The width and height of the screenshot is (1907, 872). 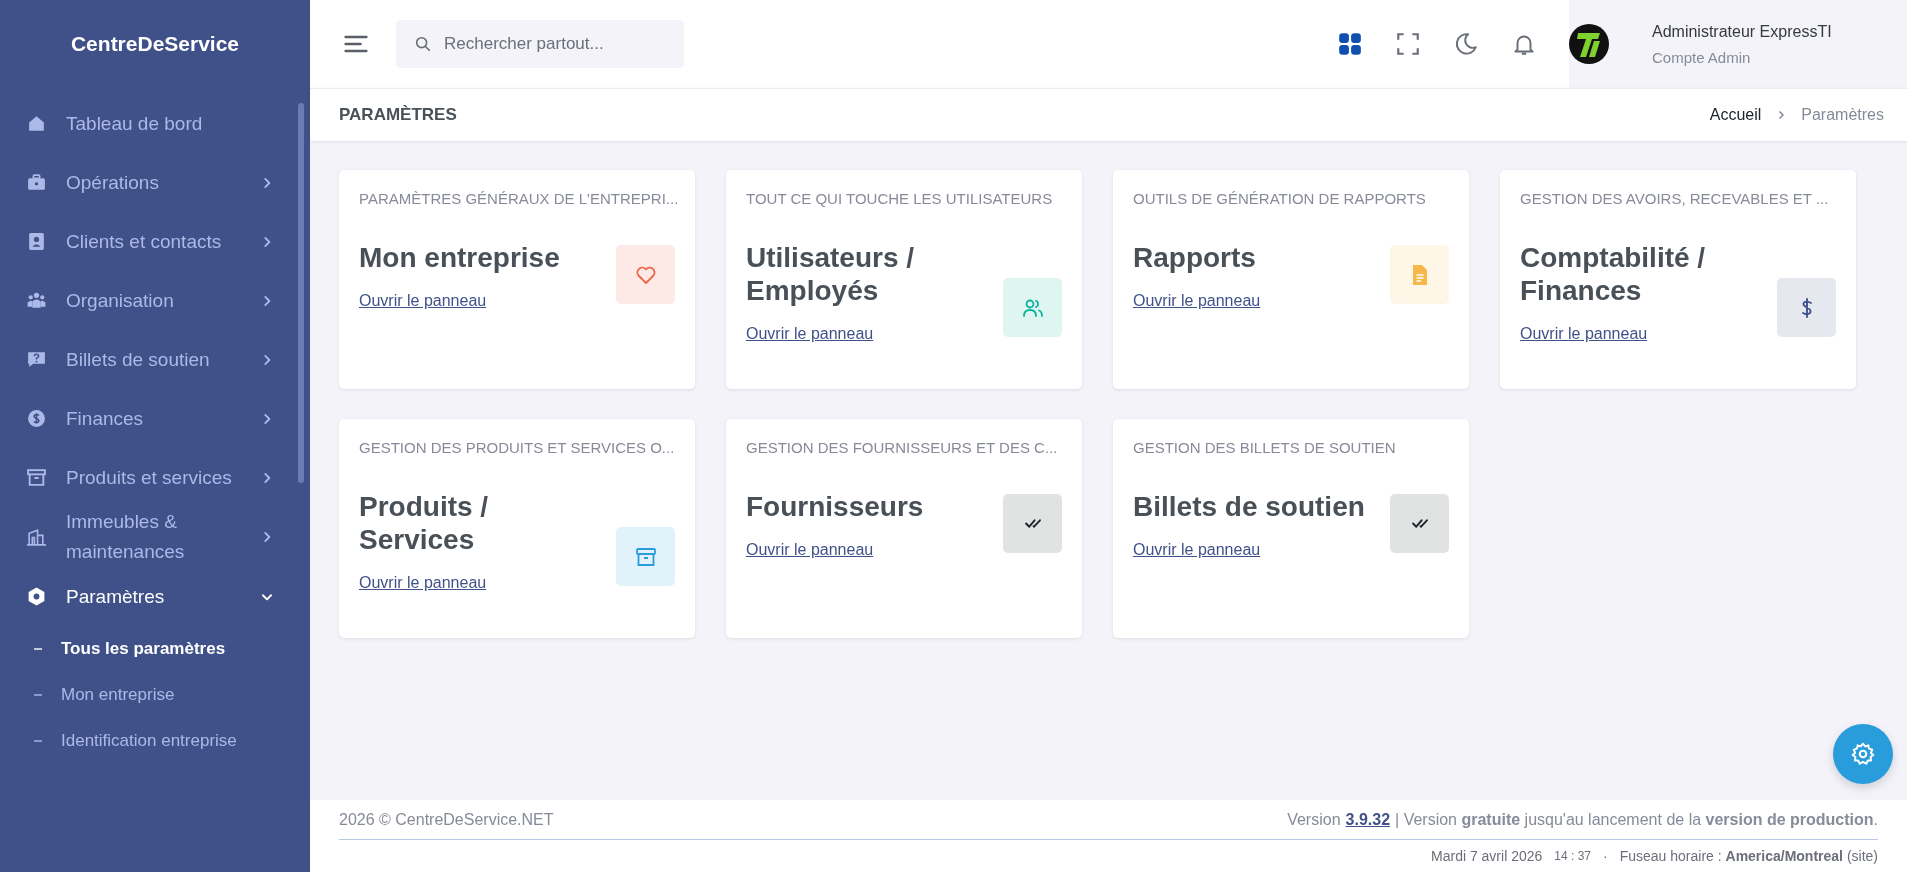 I want to click on user-name: Administrateur ExpressTI, so click(x=1742, y=31).